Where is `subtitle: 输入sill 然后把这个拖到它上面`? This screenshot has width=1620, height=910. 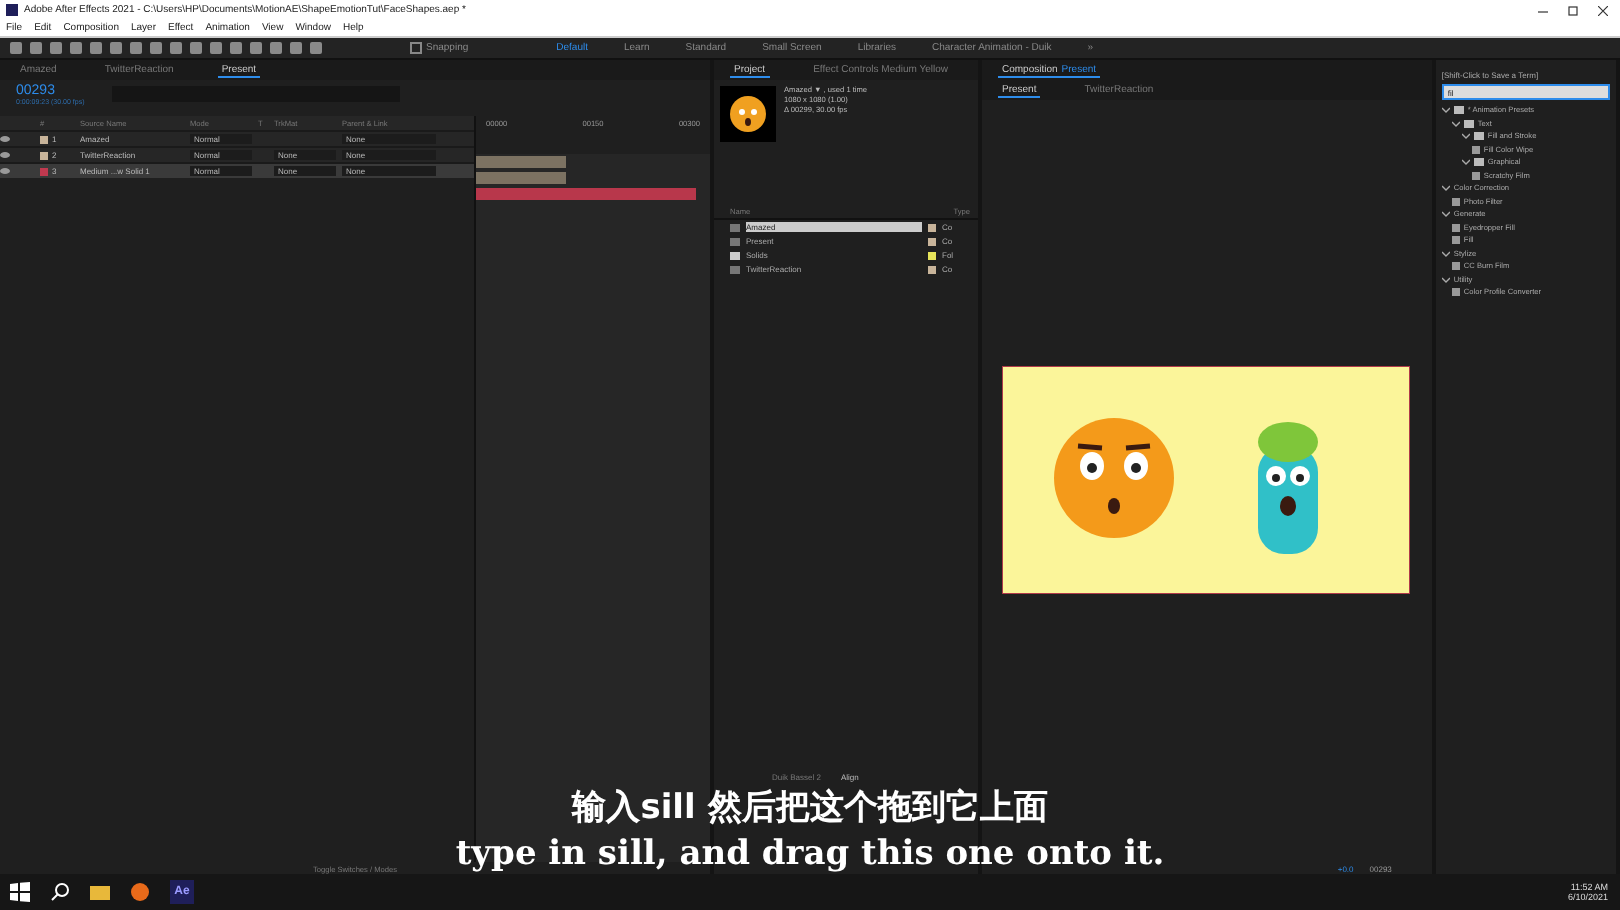
subtitle: 输入sill 然后把这个拖到它上面 is located at coordinates (810, 808).